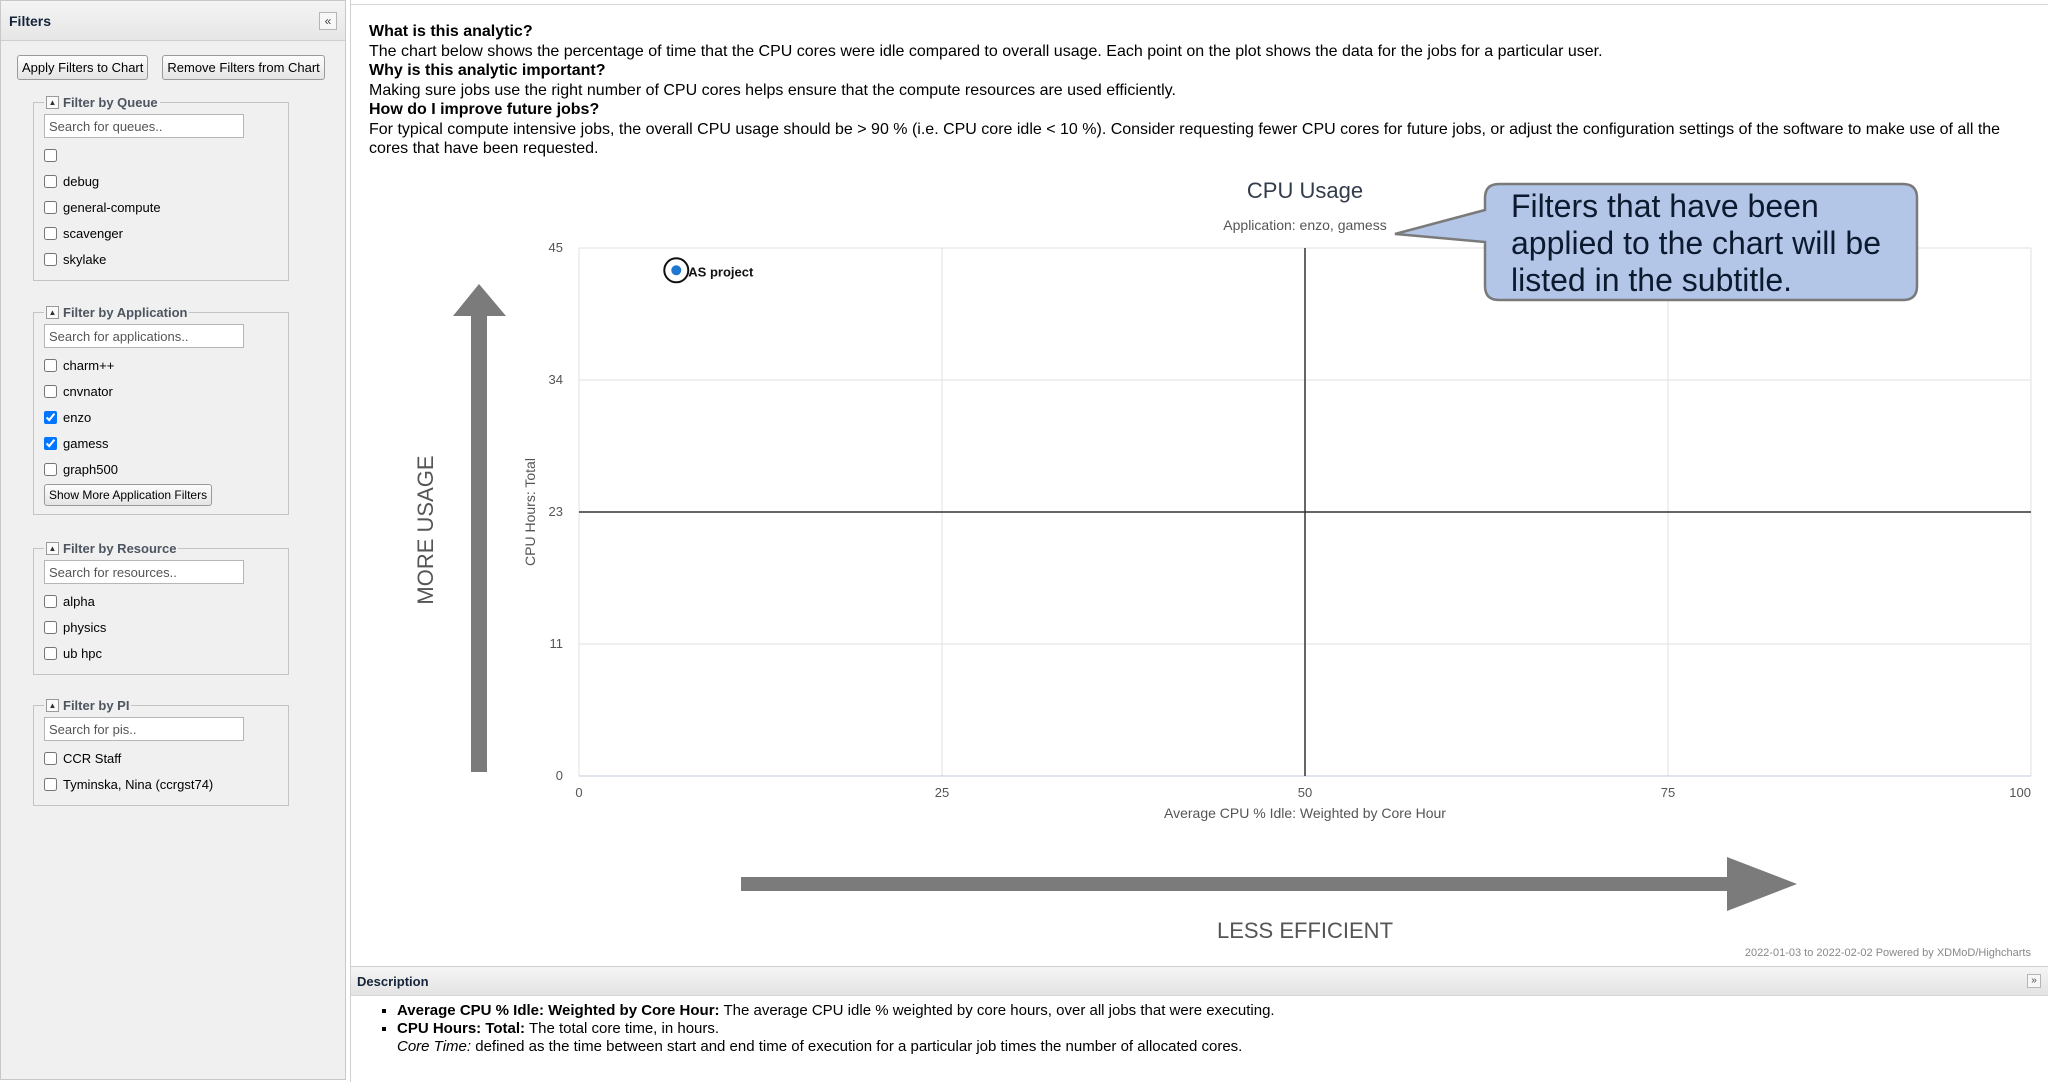 The image size is (2048, 1082). What do you see at coordinates (1199, 981) in the screenshot?
I see `description-header: Description »` at bounding box center [1199, 981].